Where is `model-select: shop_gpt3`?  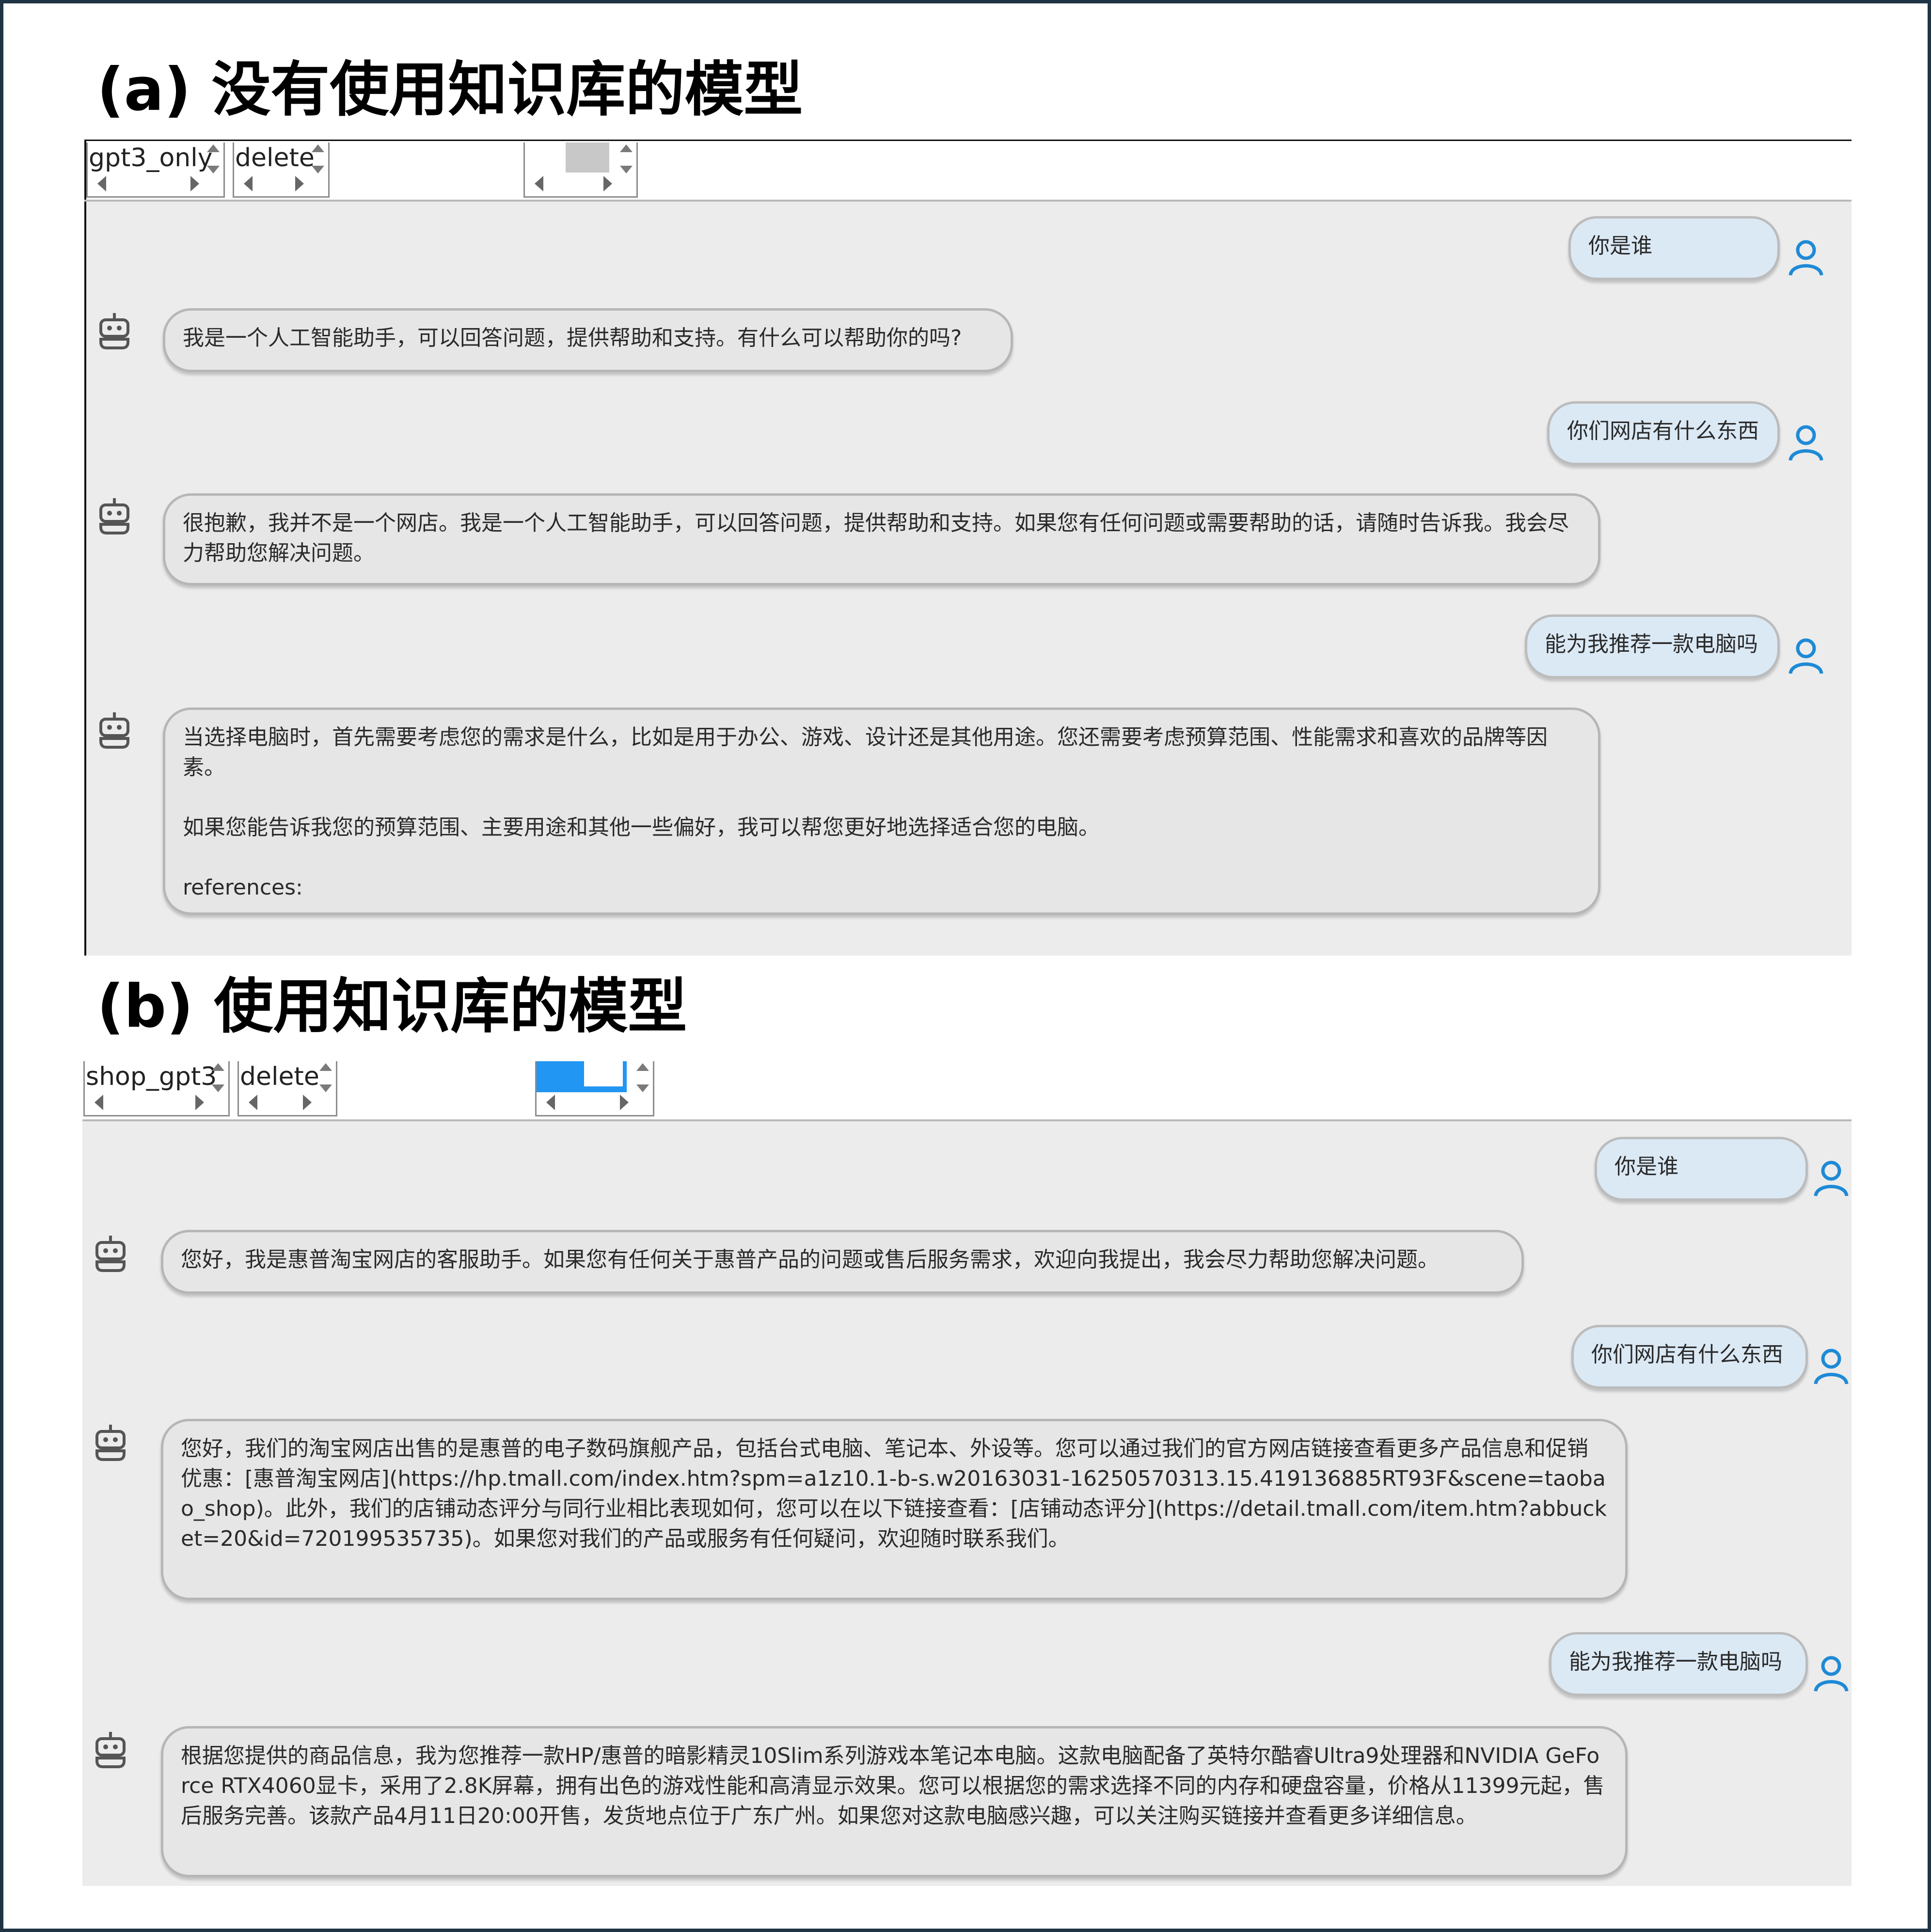
model-select: shop_gpt3 is located at coordinates (156, 1088).